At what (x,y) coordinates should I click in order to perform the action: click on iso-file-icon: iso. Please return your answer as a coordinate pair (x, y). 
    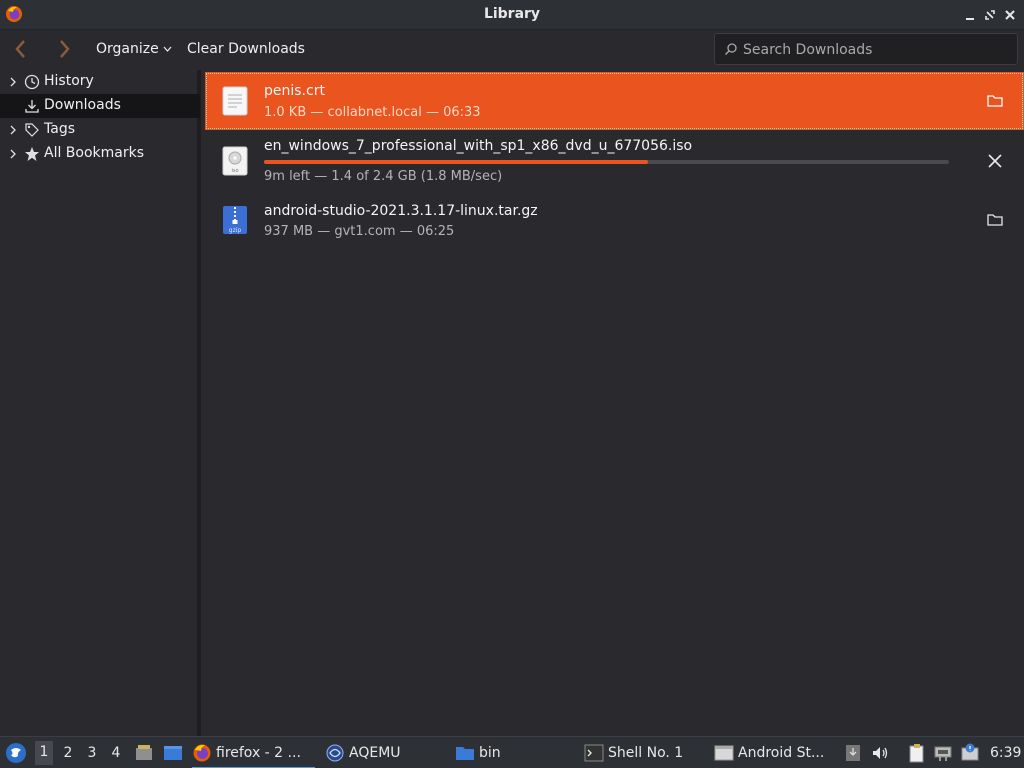
    Looking at the image, I should click on (235, 161).